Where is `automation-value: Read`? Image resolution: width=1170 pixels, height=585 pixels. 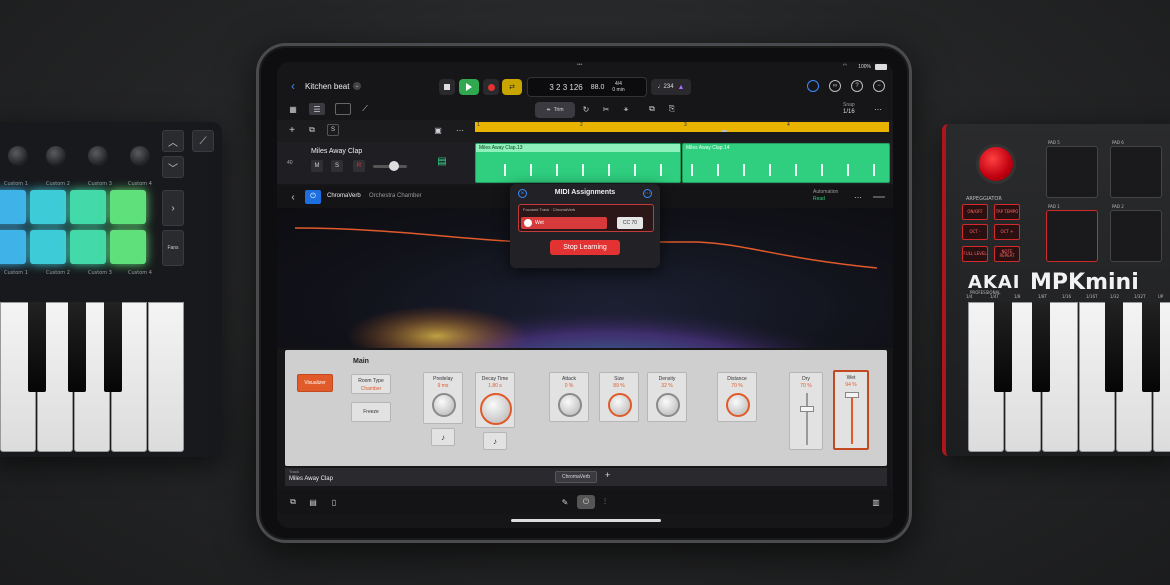
automation-value: Read is located at coordinates (819, 199).